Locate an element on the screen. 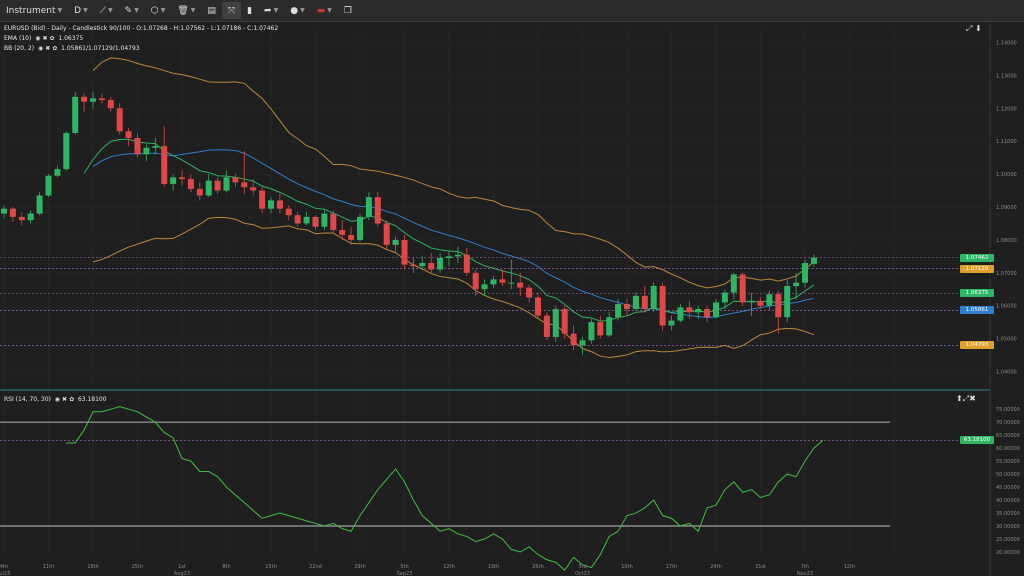 The width and height of the screenshot is (1024, 576). move-down-icon: ⬇ is located at coordinates (978, 28).